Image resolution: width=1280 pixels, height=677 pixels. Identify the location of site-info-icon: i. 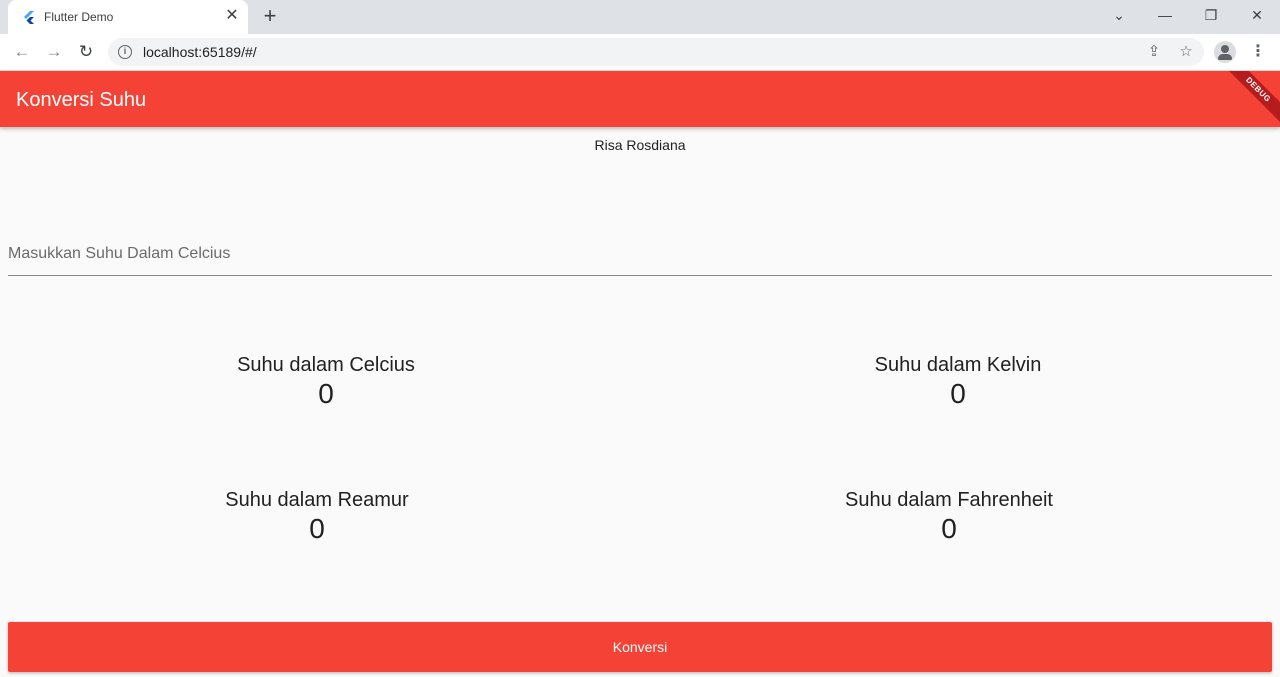
(125, 52).